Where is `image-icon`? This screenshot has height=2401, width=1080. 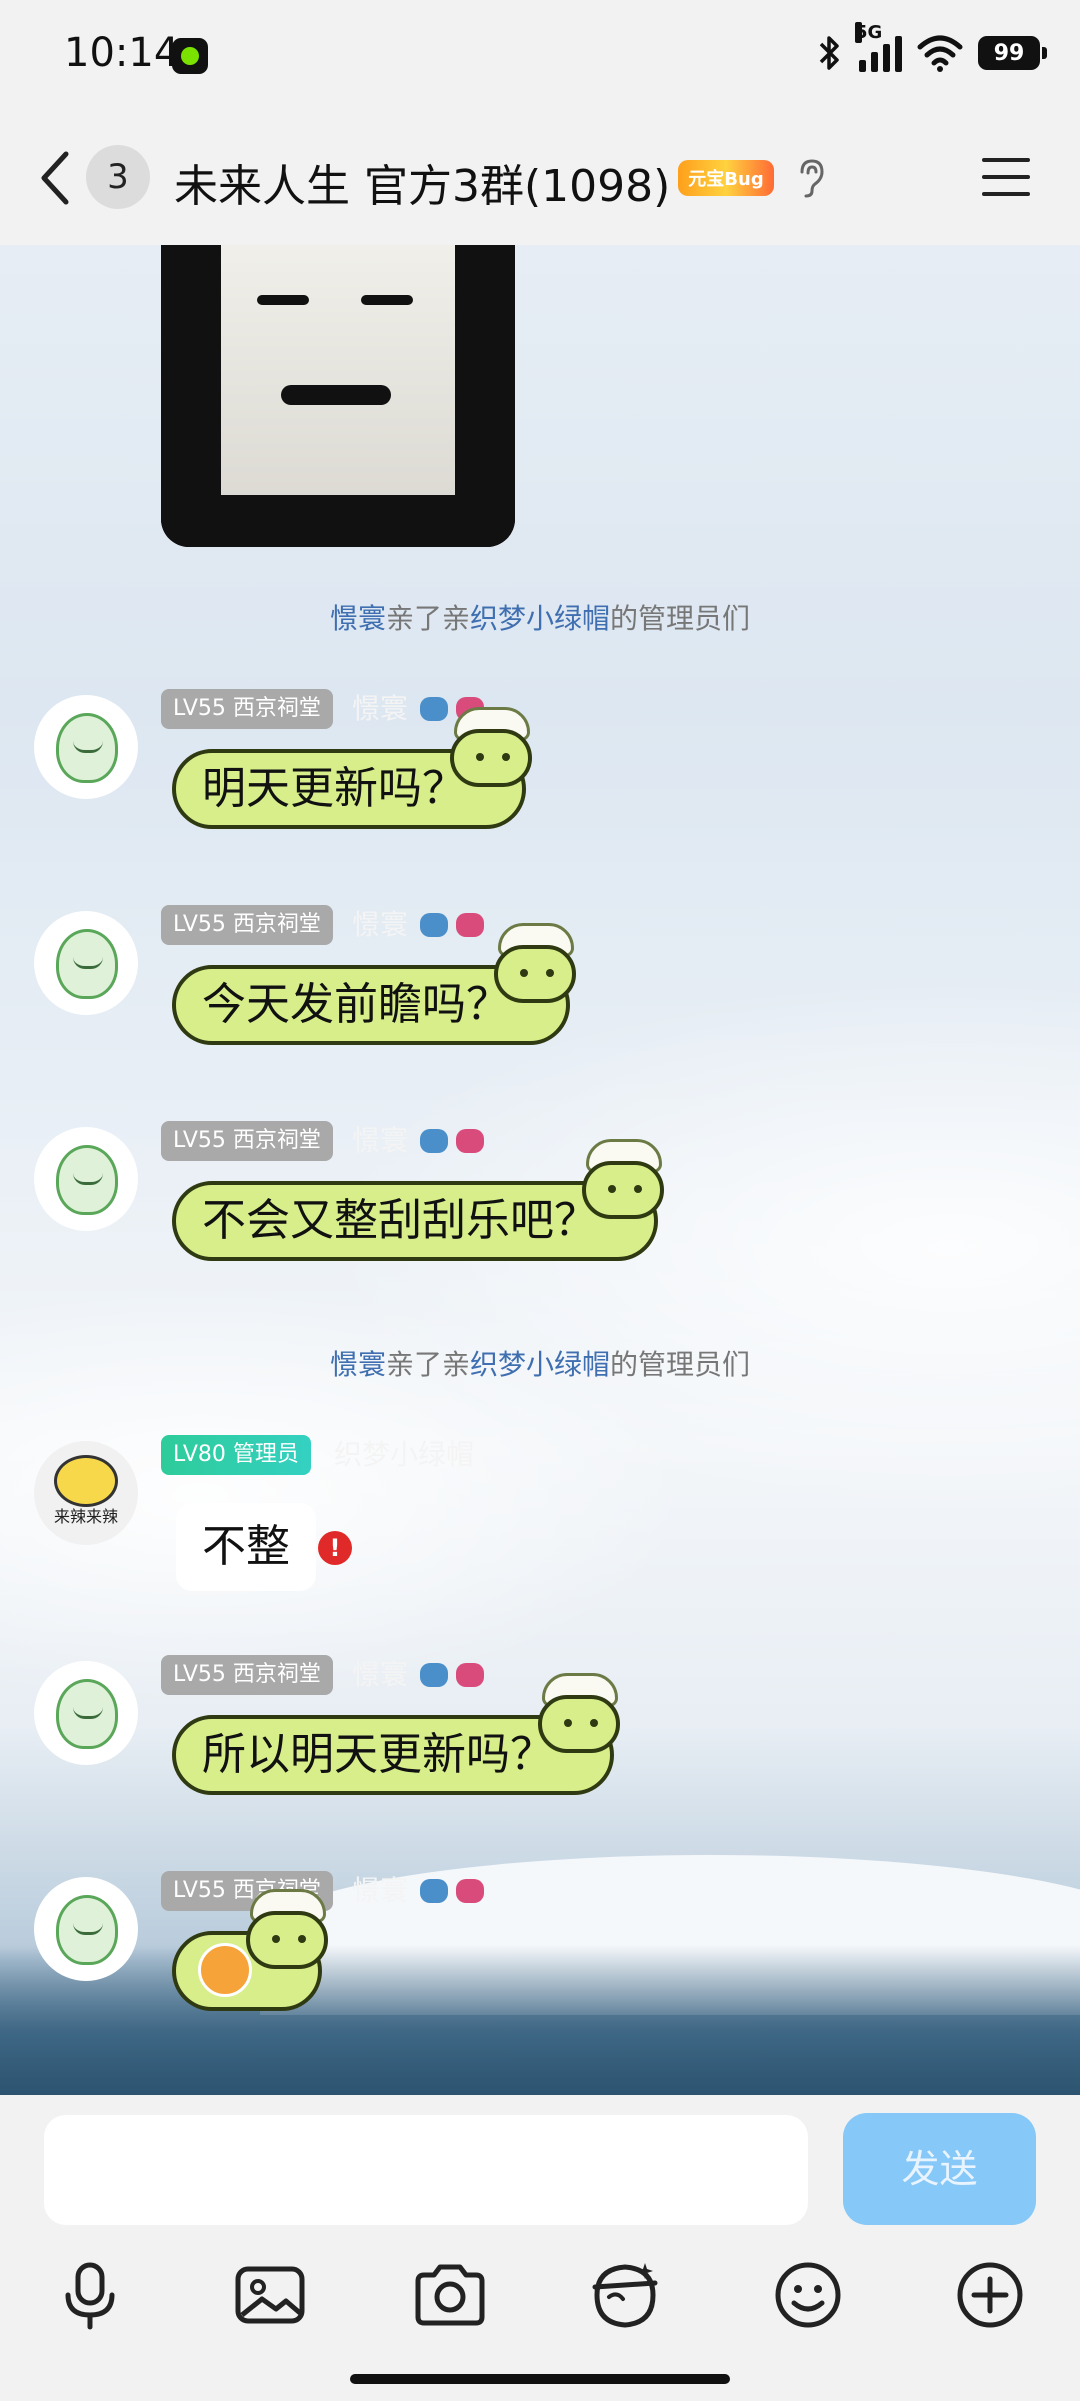
image-icon is located at coordinates (270, 2295).